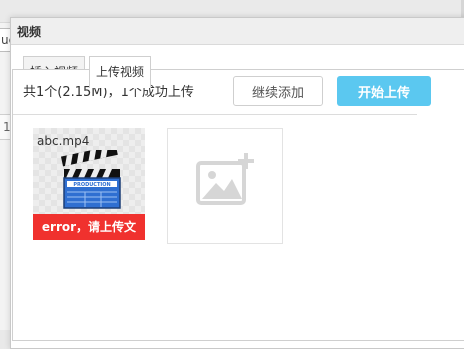 Image resolution: width=464 pixels, height=349 pixels. I want to click on start-upload-button: 开始上传, so click(384, 91).